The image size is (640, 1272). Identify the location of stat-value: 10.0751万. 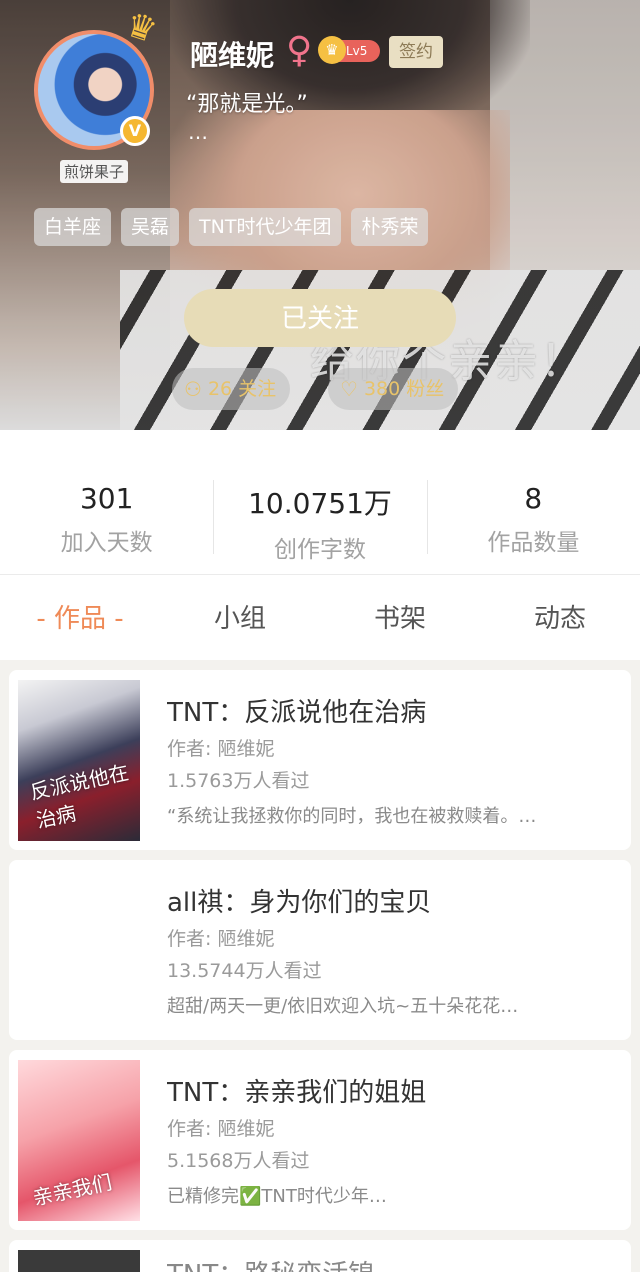
(320, 503).